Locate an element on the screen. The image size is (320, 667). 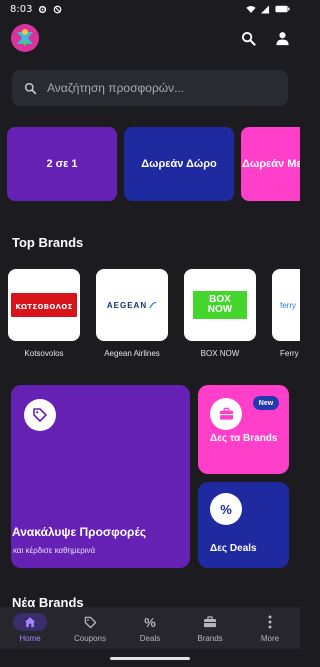
nav-item-coupons: Coupons is located at coordinates (90, 628).